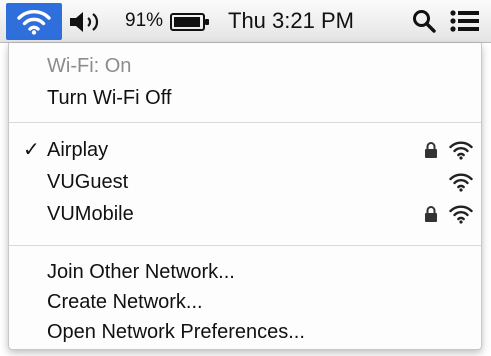  What do you see at coordinates (245, 150) in the screenshot?
I see `network-item-airplay: ✓ Airplay` at bounding box center [245, 150].